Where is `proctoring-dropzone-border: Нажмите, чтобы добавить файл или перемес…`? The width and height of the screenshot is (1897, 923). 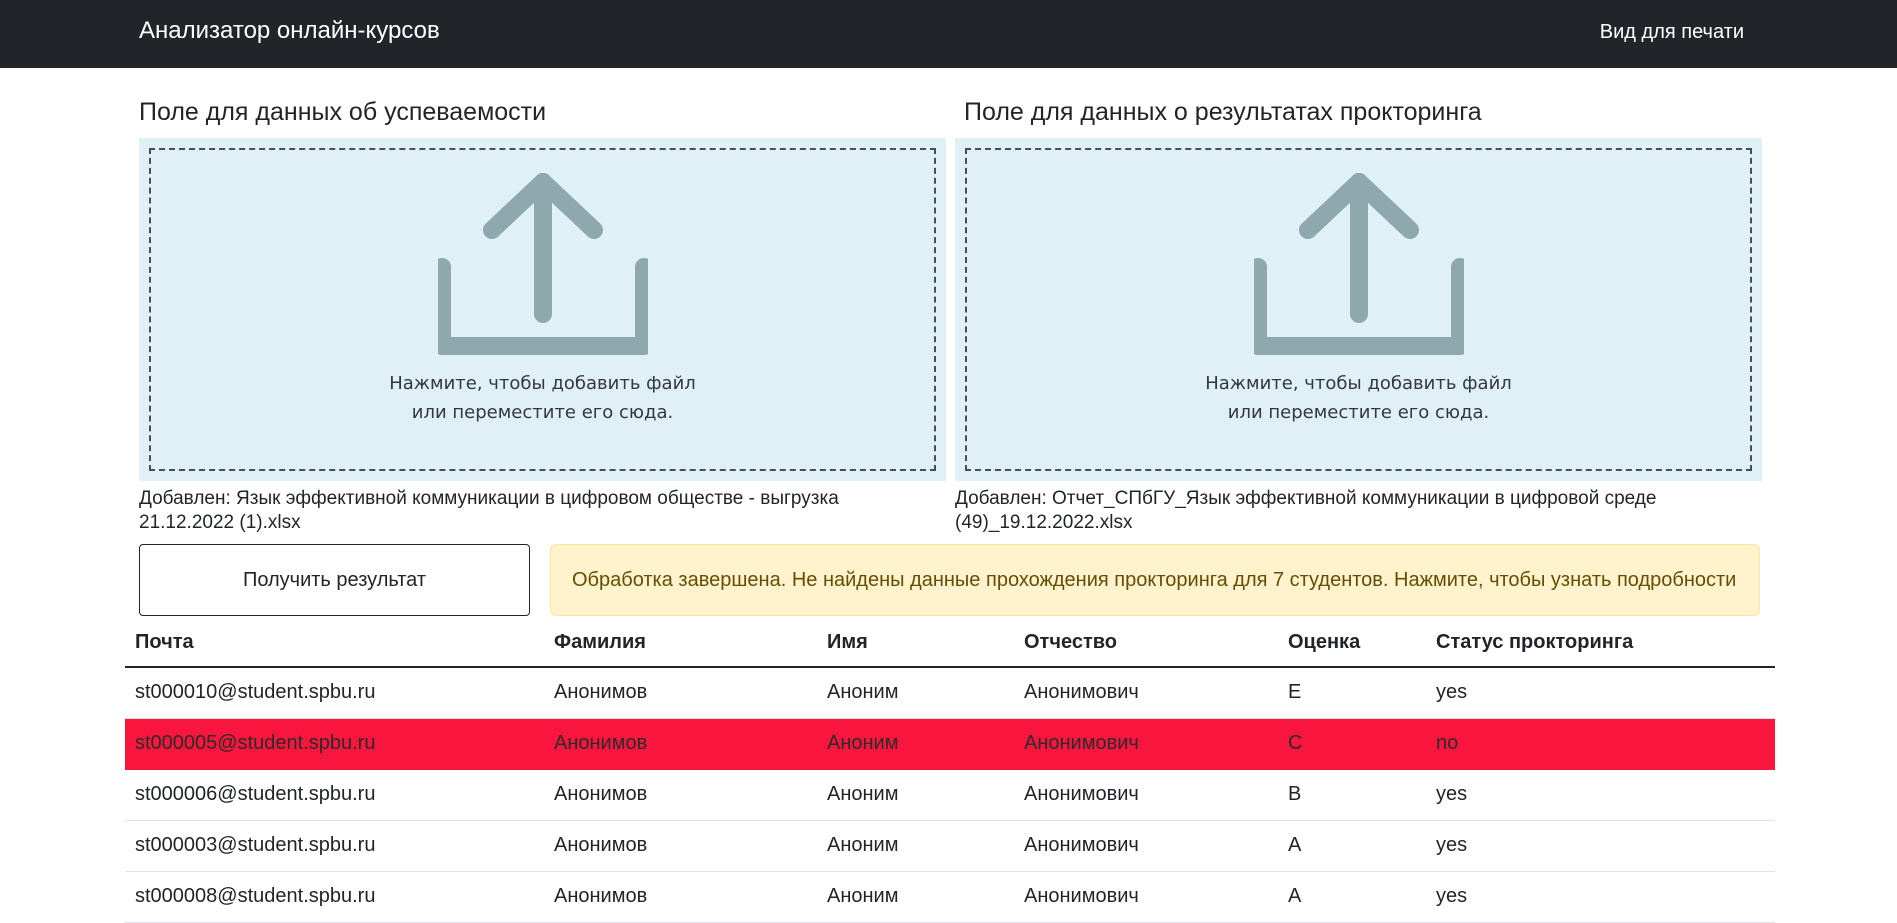
proctoring-dropzone-border: Нажмите, чтобы добавить файл или перемес… is located at coordinates (1358, 309).